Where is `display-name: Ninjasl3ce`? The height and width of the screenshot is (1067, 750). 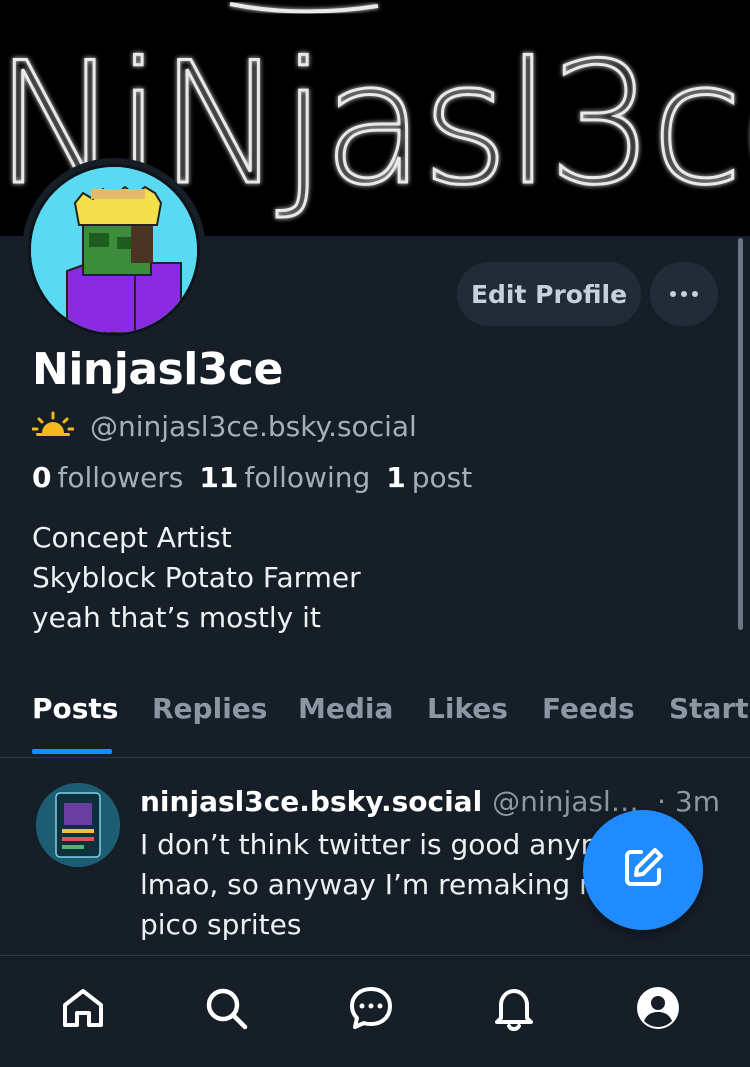
display-name: Ninjasl3ce is located at coordinates (157, 369).